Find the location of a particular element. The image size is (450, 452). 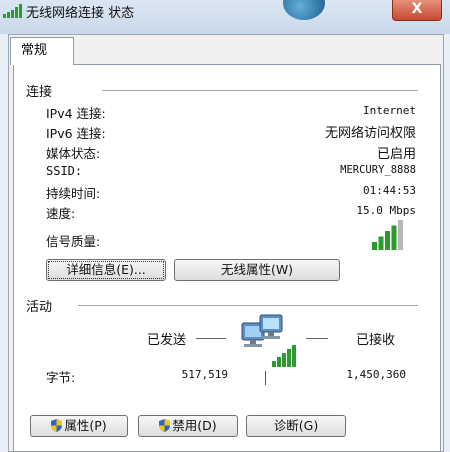

activity-divider is located at coordinates (248, 305).